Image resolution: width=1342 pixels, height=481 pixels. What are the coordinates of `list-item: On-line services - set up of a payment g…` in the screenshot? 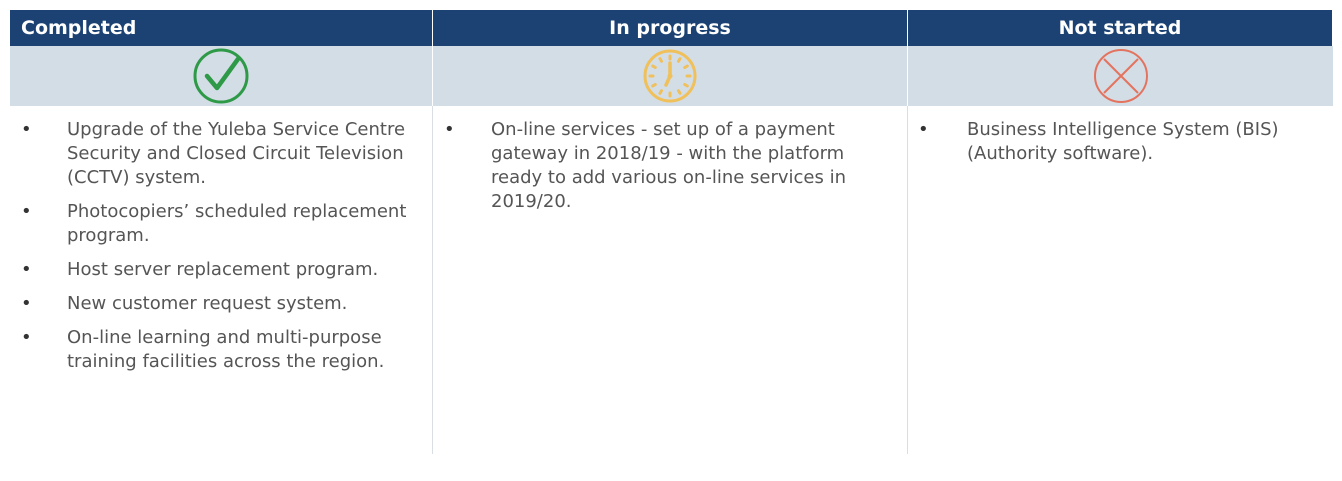 It's located at (670, 166).